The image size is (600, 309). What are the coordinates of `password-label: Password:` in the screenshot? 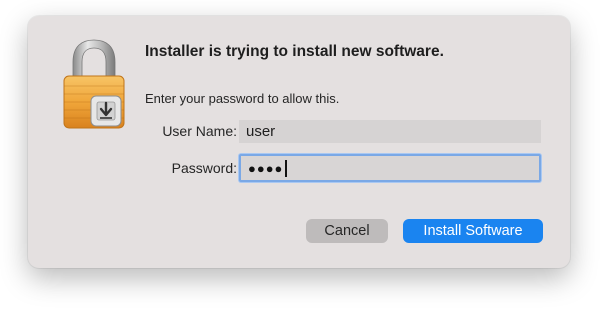 It's located at (204, 168).